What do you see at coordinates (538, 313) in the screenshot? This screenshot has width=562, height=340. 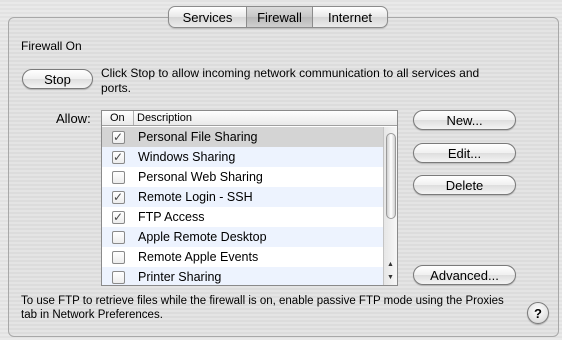 I see `help-icon: ?` at bounding box center [538, 313].